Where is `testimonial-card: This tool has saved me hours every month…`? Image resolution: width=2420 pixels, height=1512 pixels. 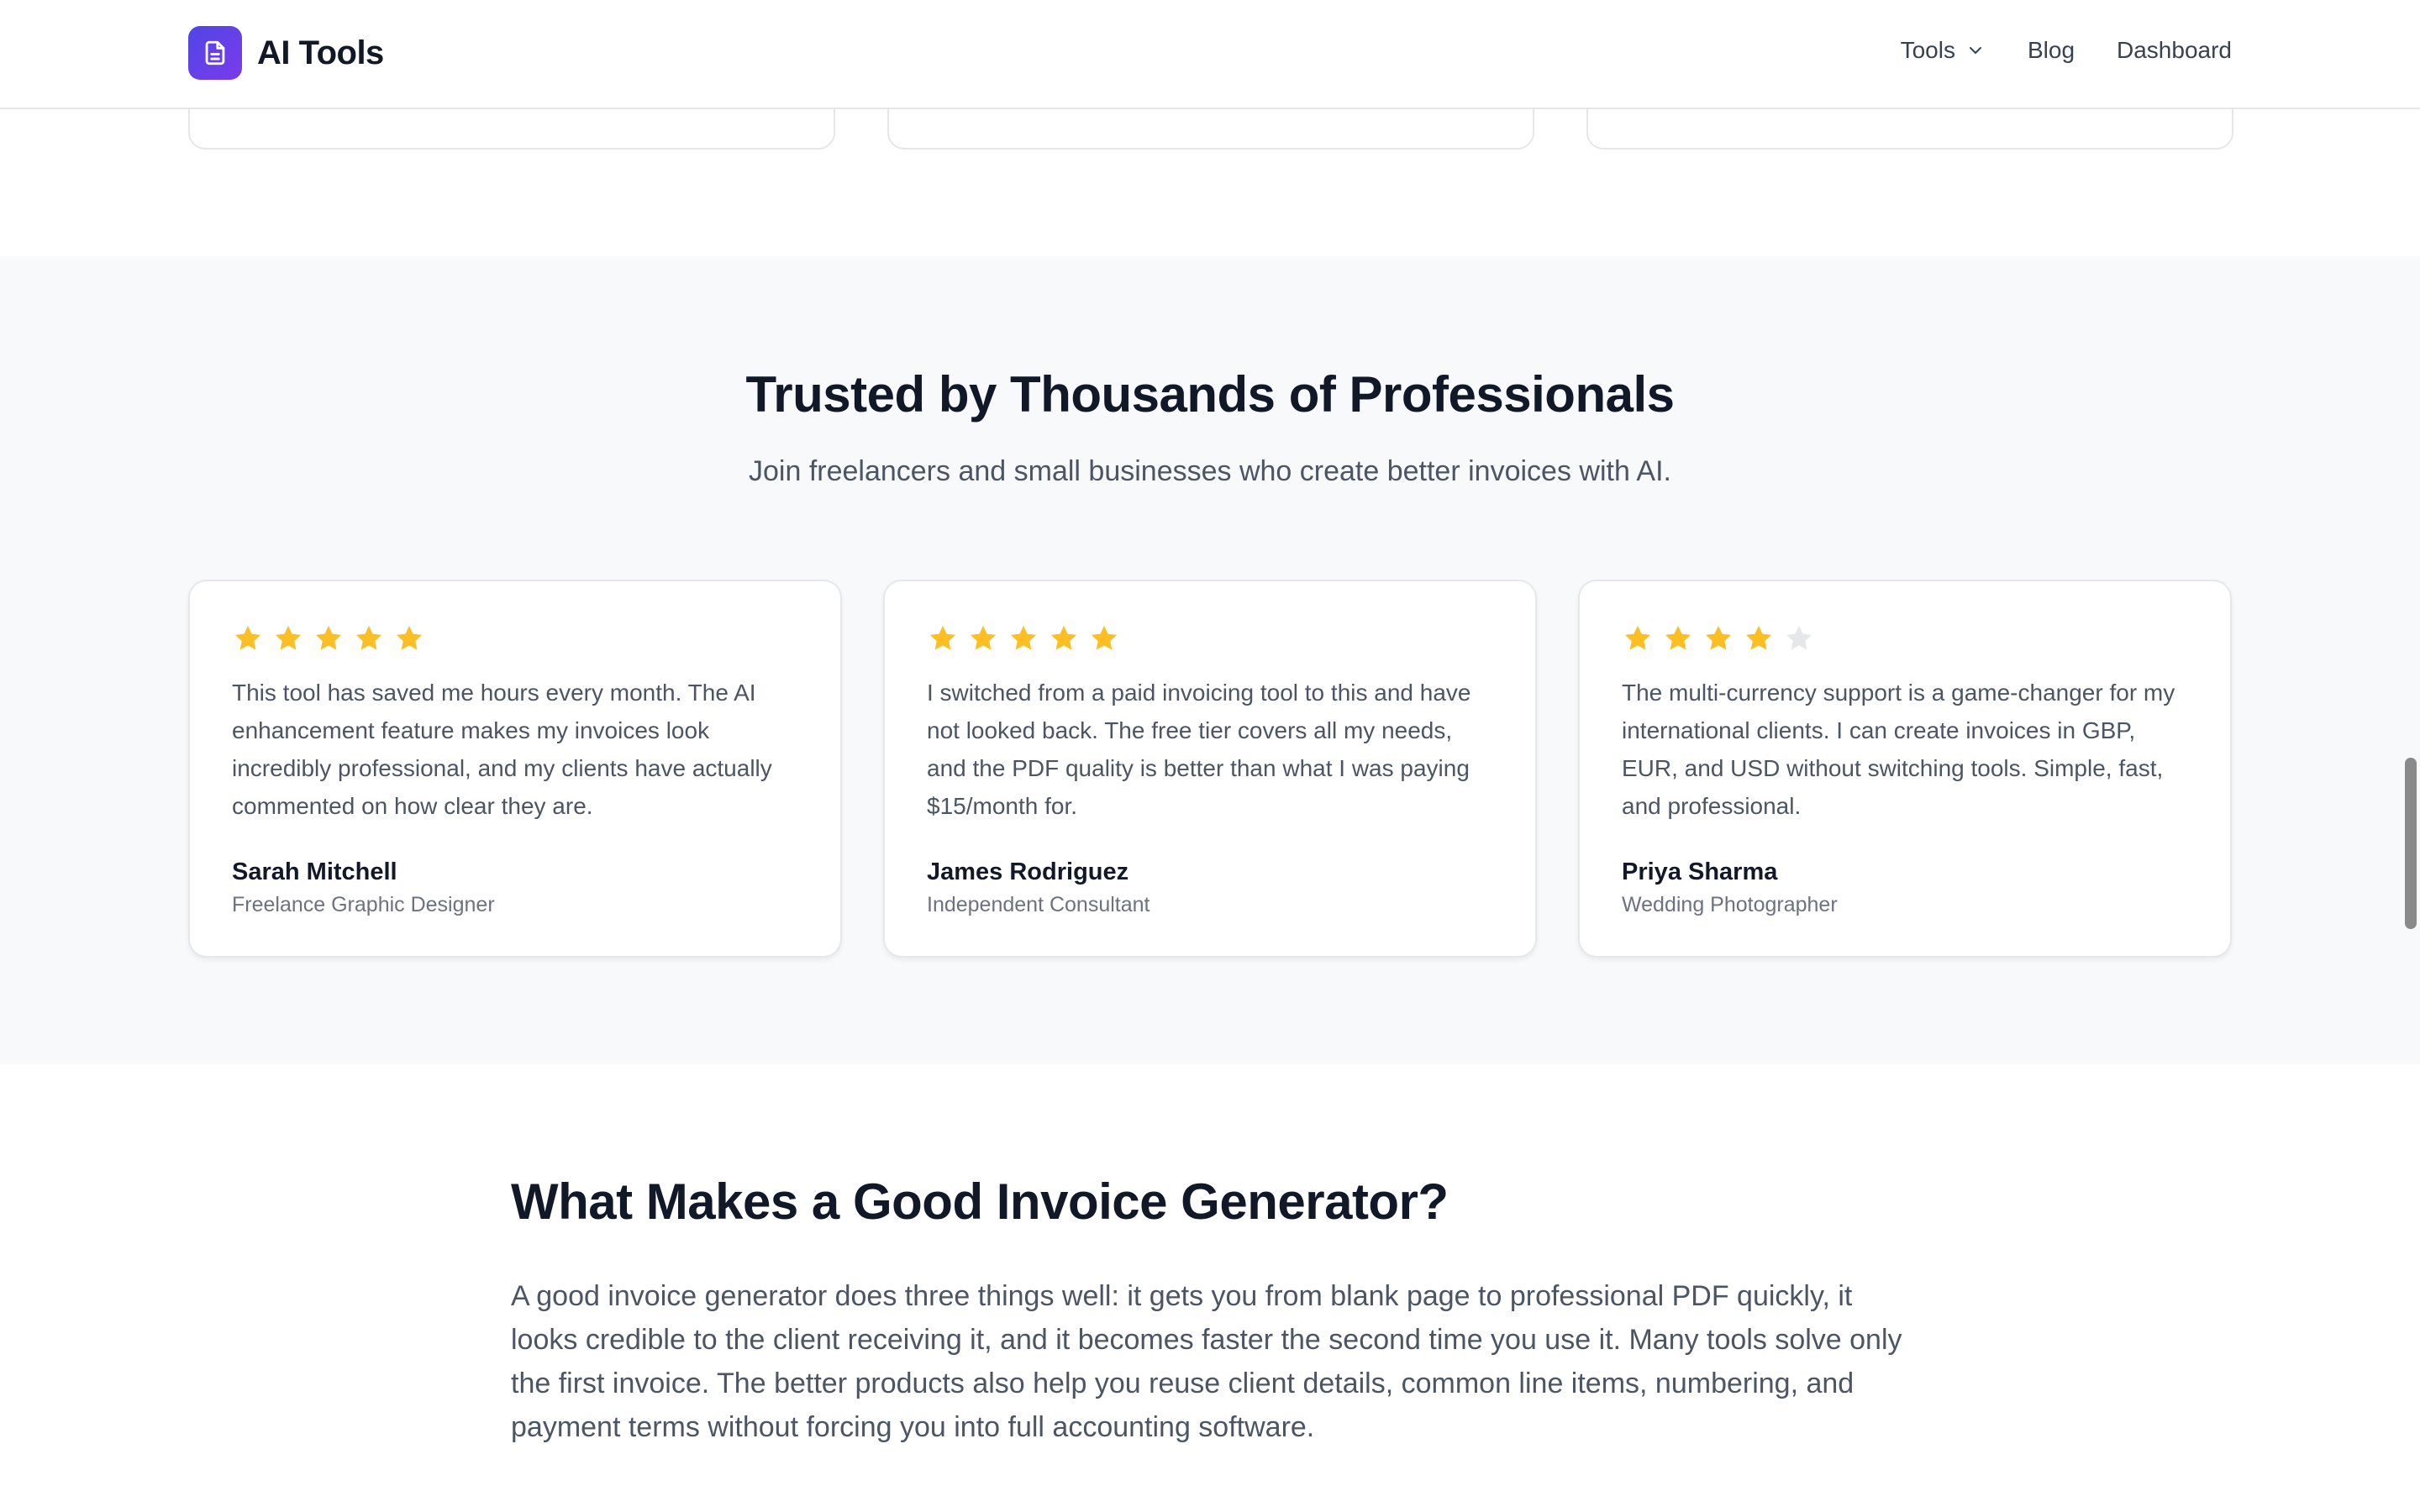
testimonial-card: This tool has saved me hours every month… is located at coordinates (515, 769).